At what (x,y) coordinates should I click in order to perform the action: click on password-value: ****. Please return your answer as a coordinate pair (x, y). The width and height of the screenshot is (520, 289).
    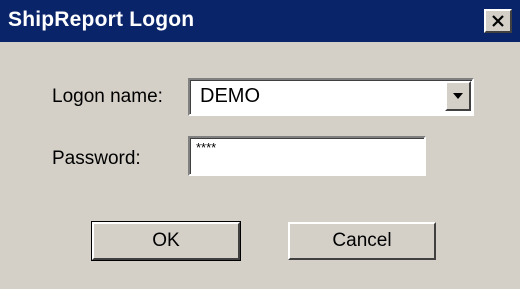
    Looking at the image, I should click on (206, 147).